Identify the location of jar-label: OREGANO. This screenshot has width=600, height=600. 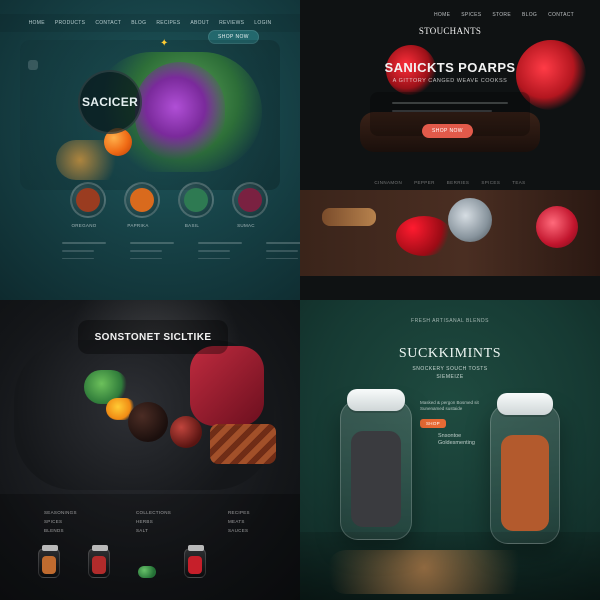
(84, 225).